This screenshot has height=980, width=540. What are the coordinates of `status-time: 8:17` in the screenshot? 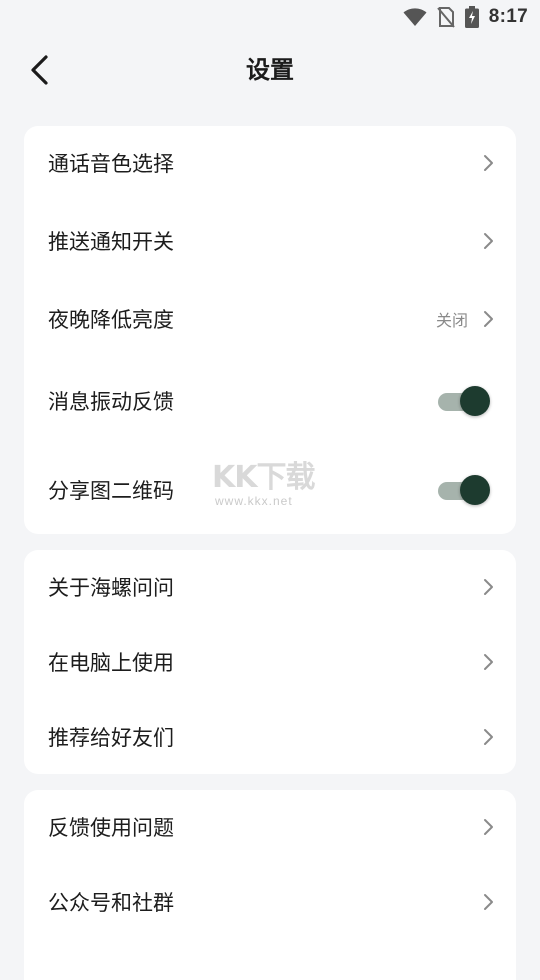 It's located at (508, 16).